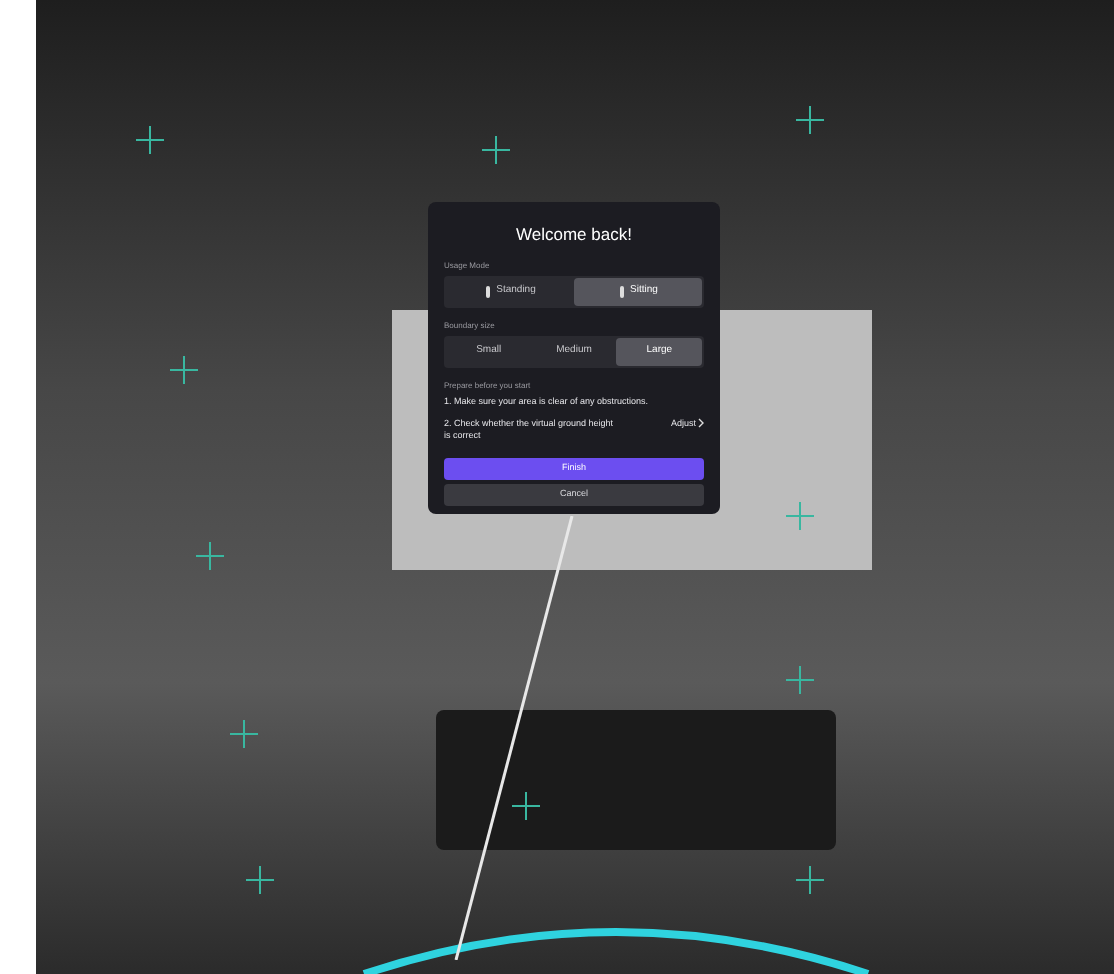  What do you see at coordinates (701, 423) in the screenshot?
I see `chevron-right-icon` at bounding box center [701, 423].